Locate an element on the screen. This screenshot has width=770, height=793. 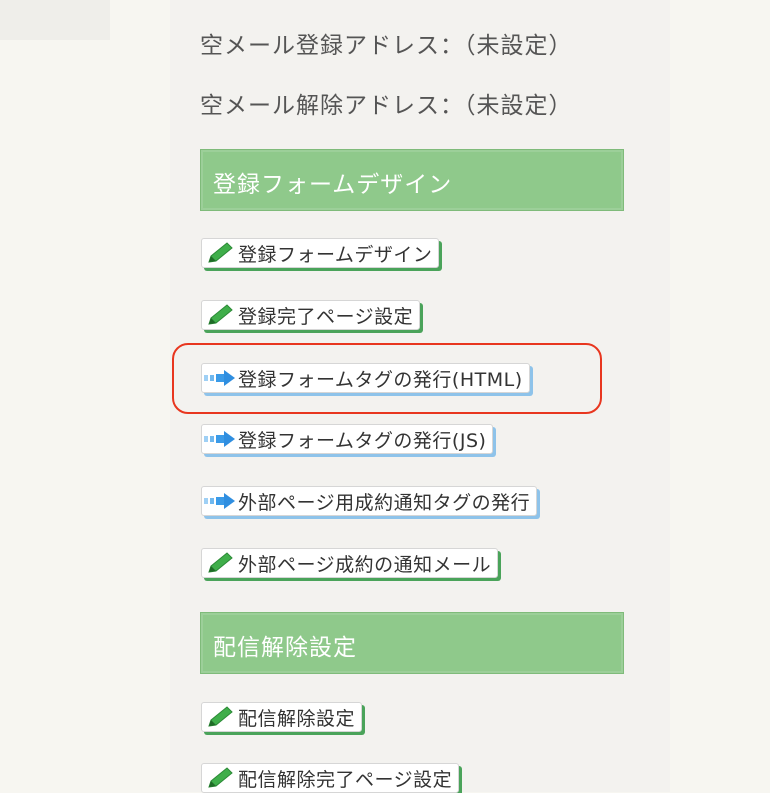
unsubscribe-complete-page-button: 配信解除完了ページ設定 is located at coordinates (330, 778).